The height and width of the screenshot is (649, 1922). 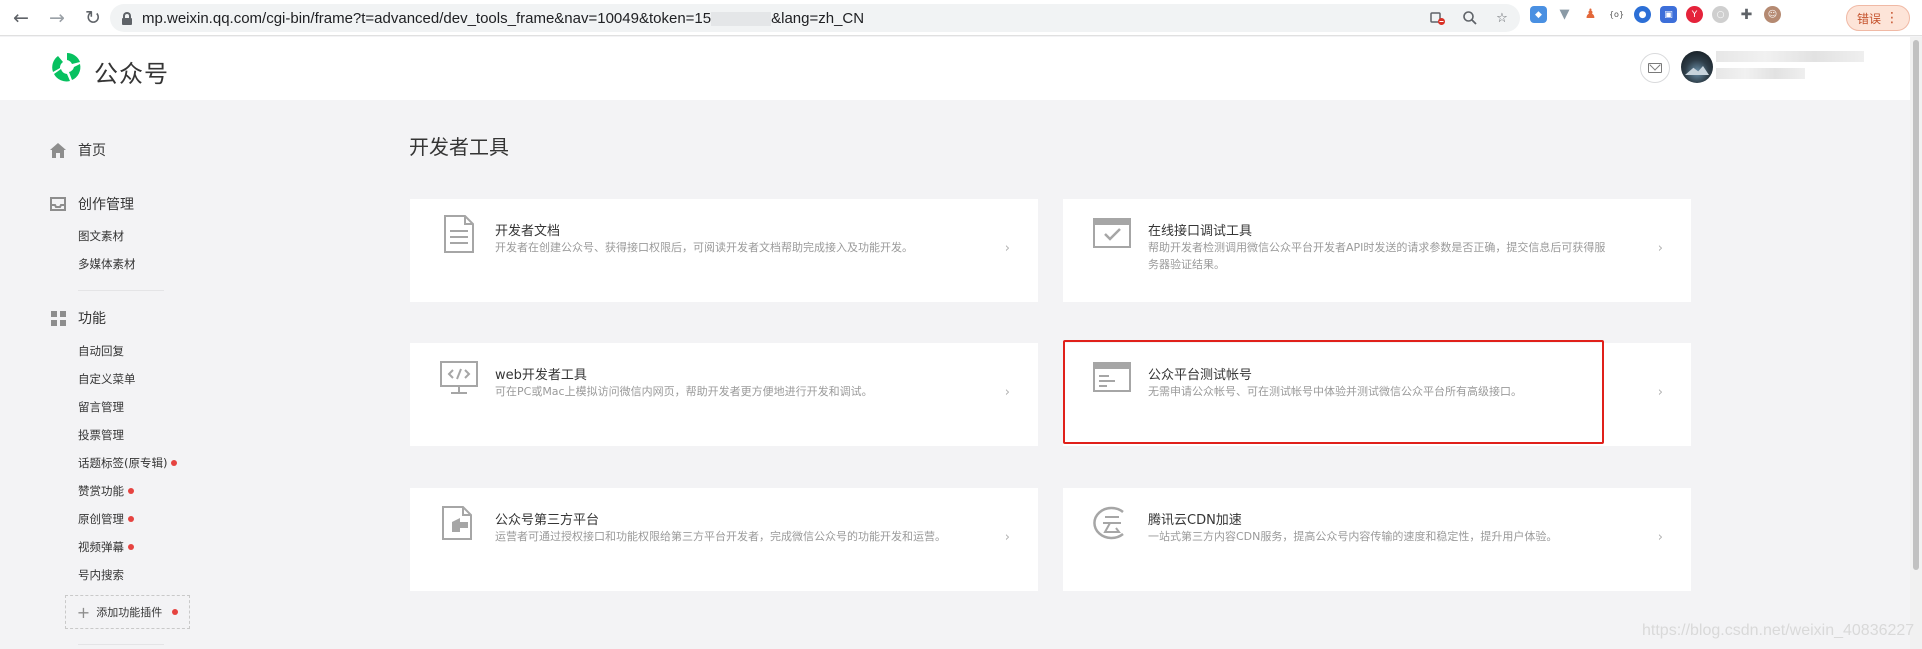 What do you see at coordinates (1200, 375) in the screenshot?
I see `card-title: 公众平台测试帐号` at bounding box center [1200, 375].